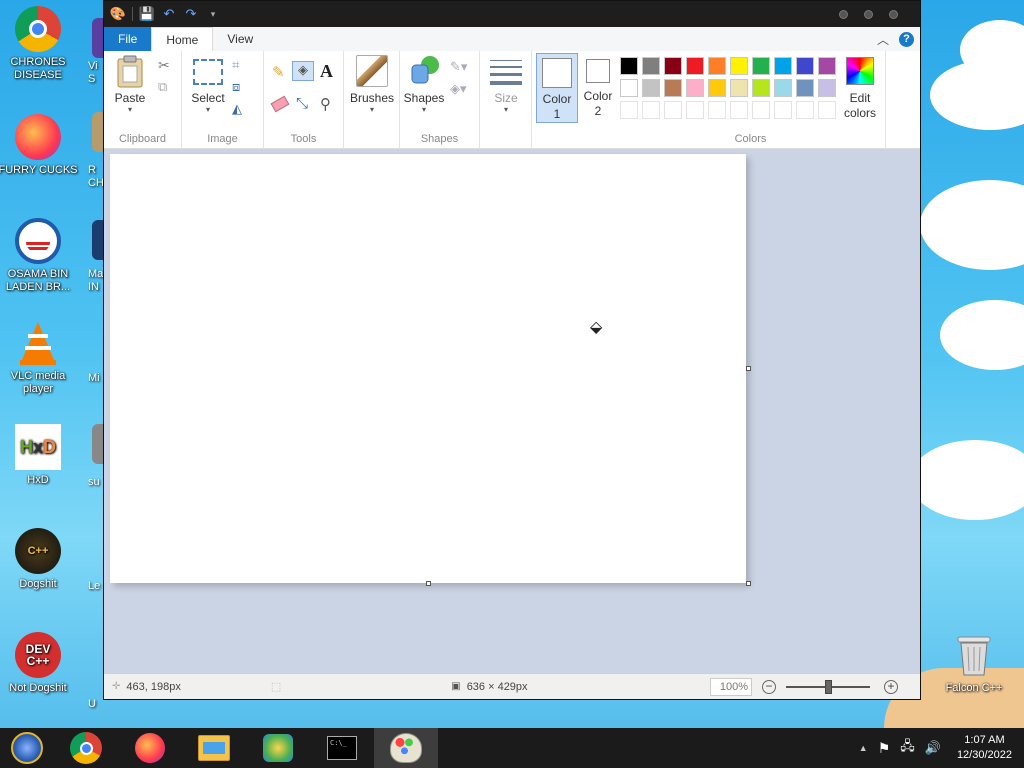 The height and width of the screenshot is (768, 1024). Describe the element at coordinates (424, 84) in the screenshot. I see `shapes-button: Shapes ▾` at that location.